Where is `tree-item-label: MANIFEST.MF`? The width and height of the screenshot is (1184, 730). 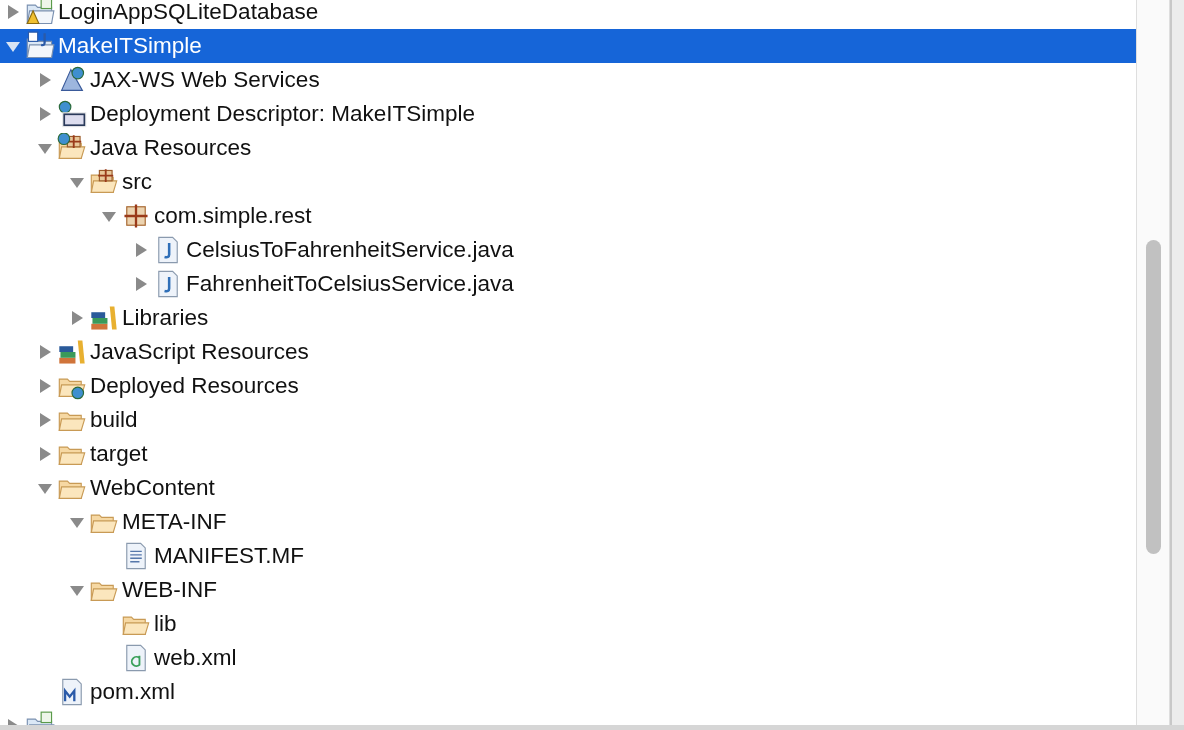 tree-item-label: MANIFEST.MF is located at coordinates (229, 556).